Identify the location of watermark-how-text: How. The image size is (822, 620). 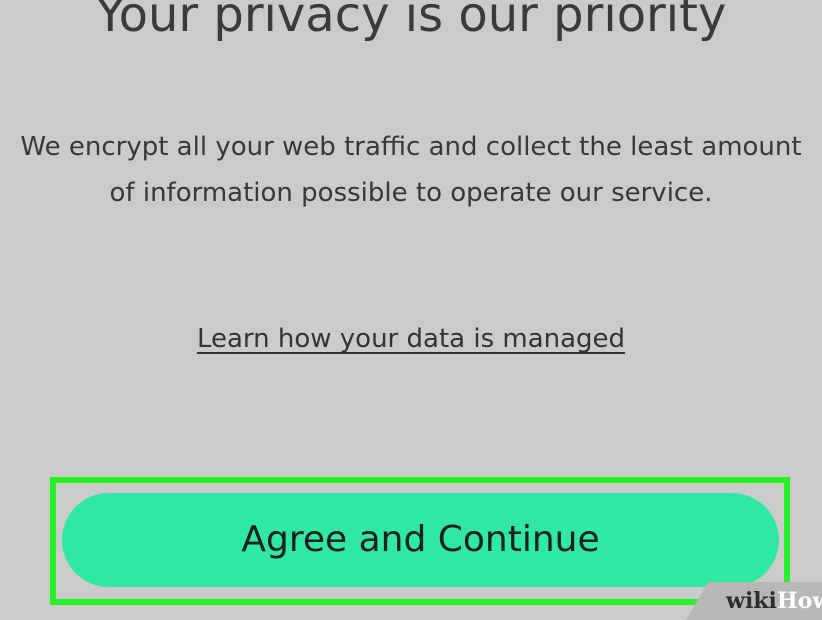
(799, 601).